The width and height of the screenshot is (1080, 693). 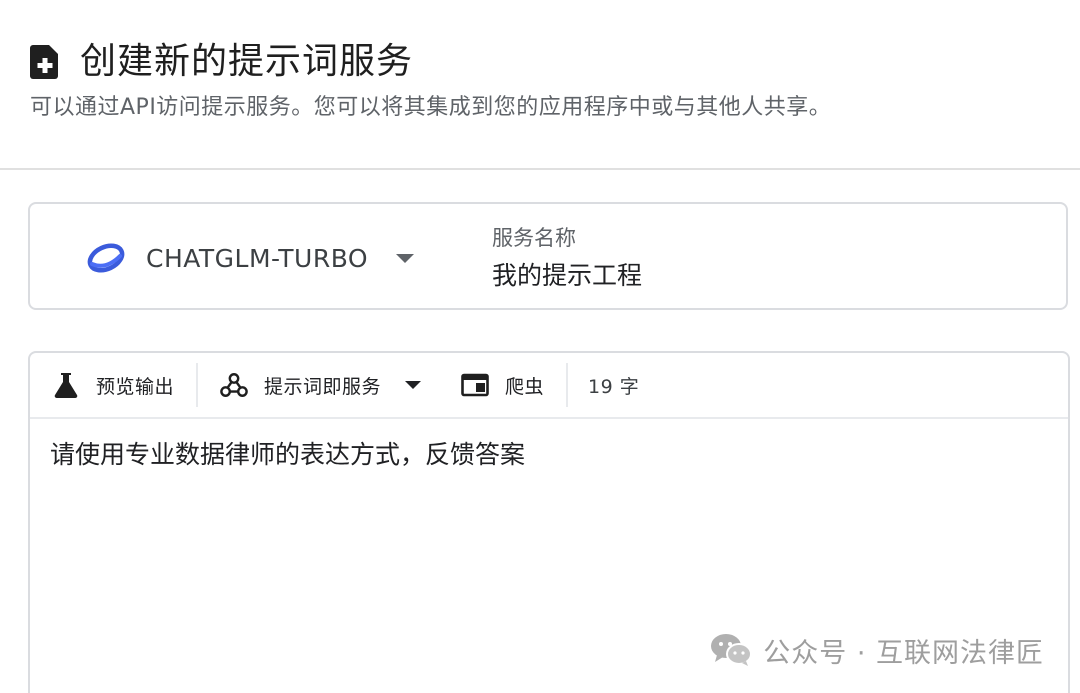 I want to click on webhook-icon, so click(x=234, y=385).